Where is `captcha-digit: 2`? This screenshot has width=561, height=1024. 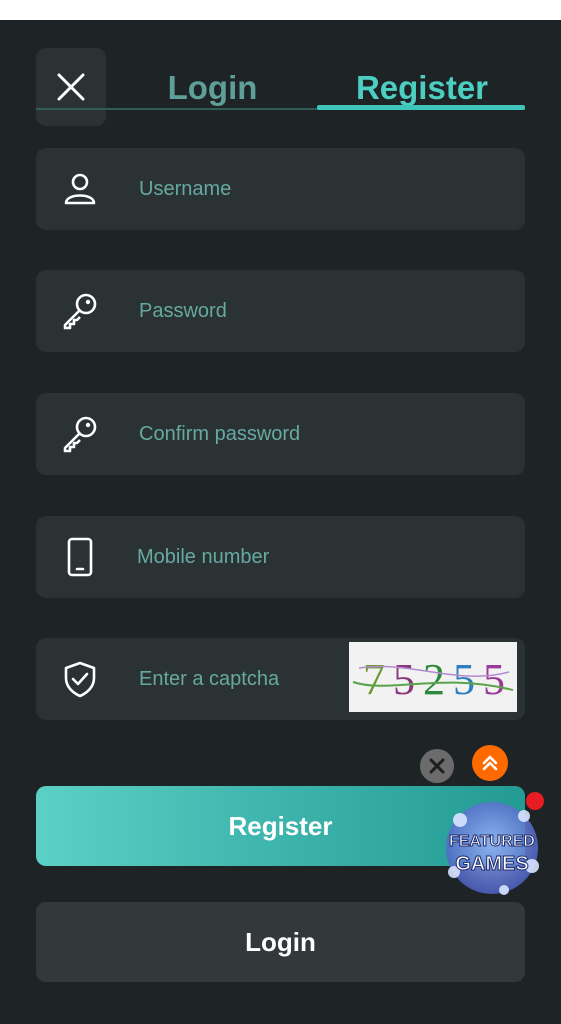 captcha-digit: 2 is located at coordinates (434, 679).